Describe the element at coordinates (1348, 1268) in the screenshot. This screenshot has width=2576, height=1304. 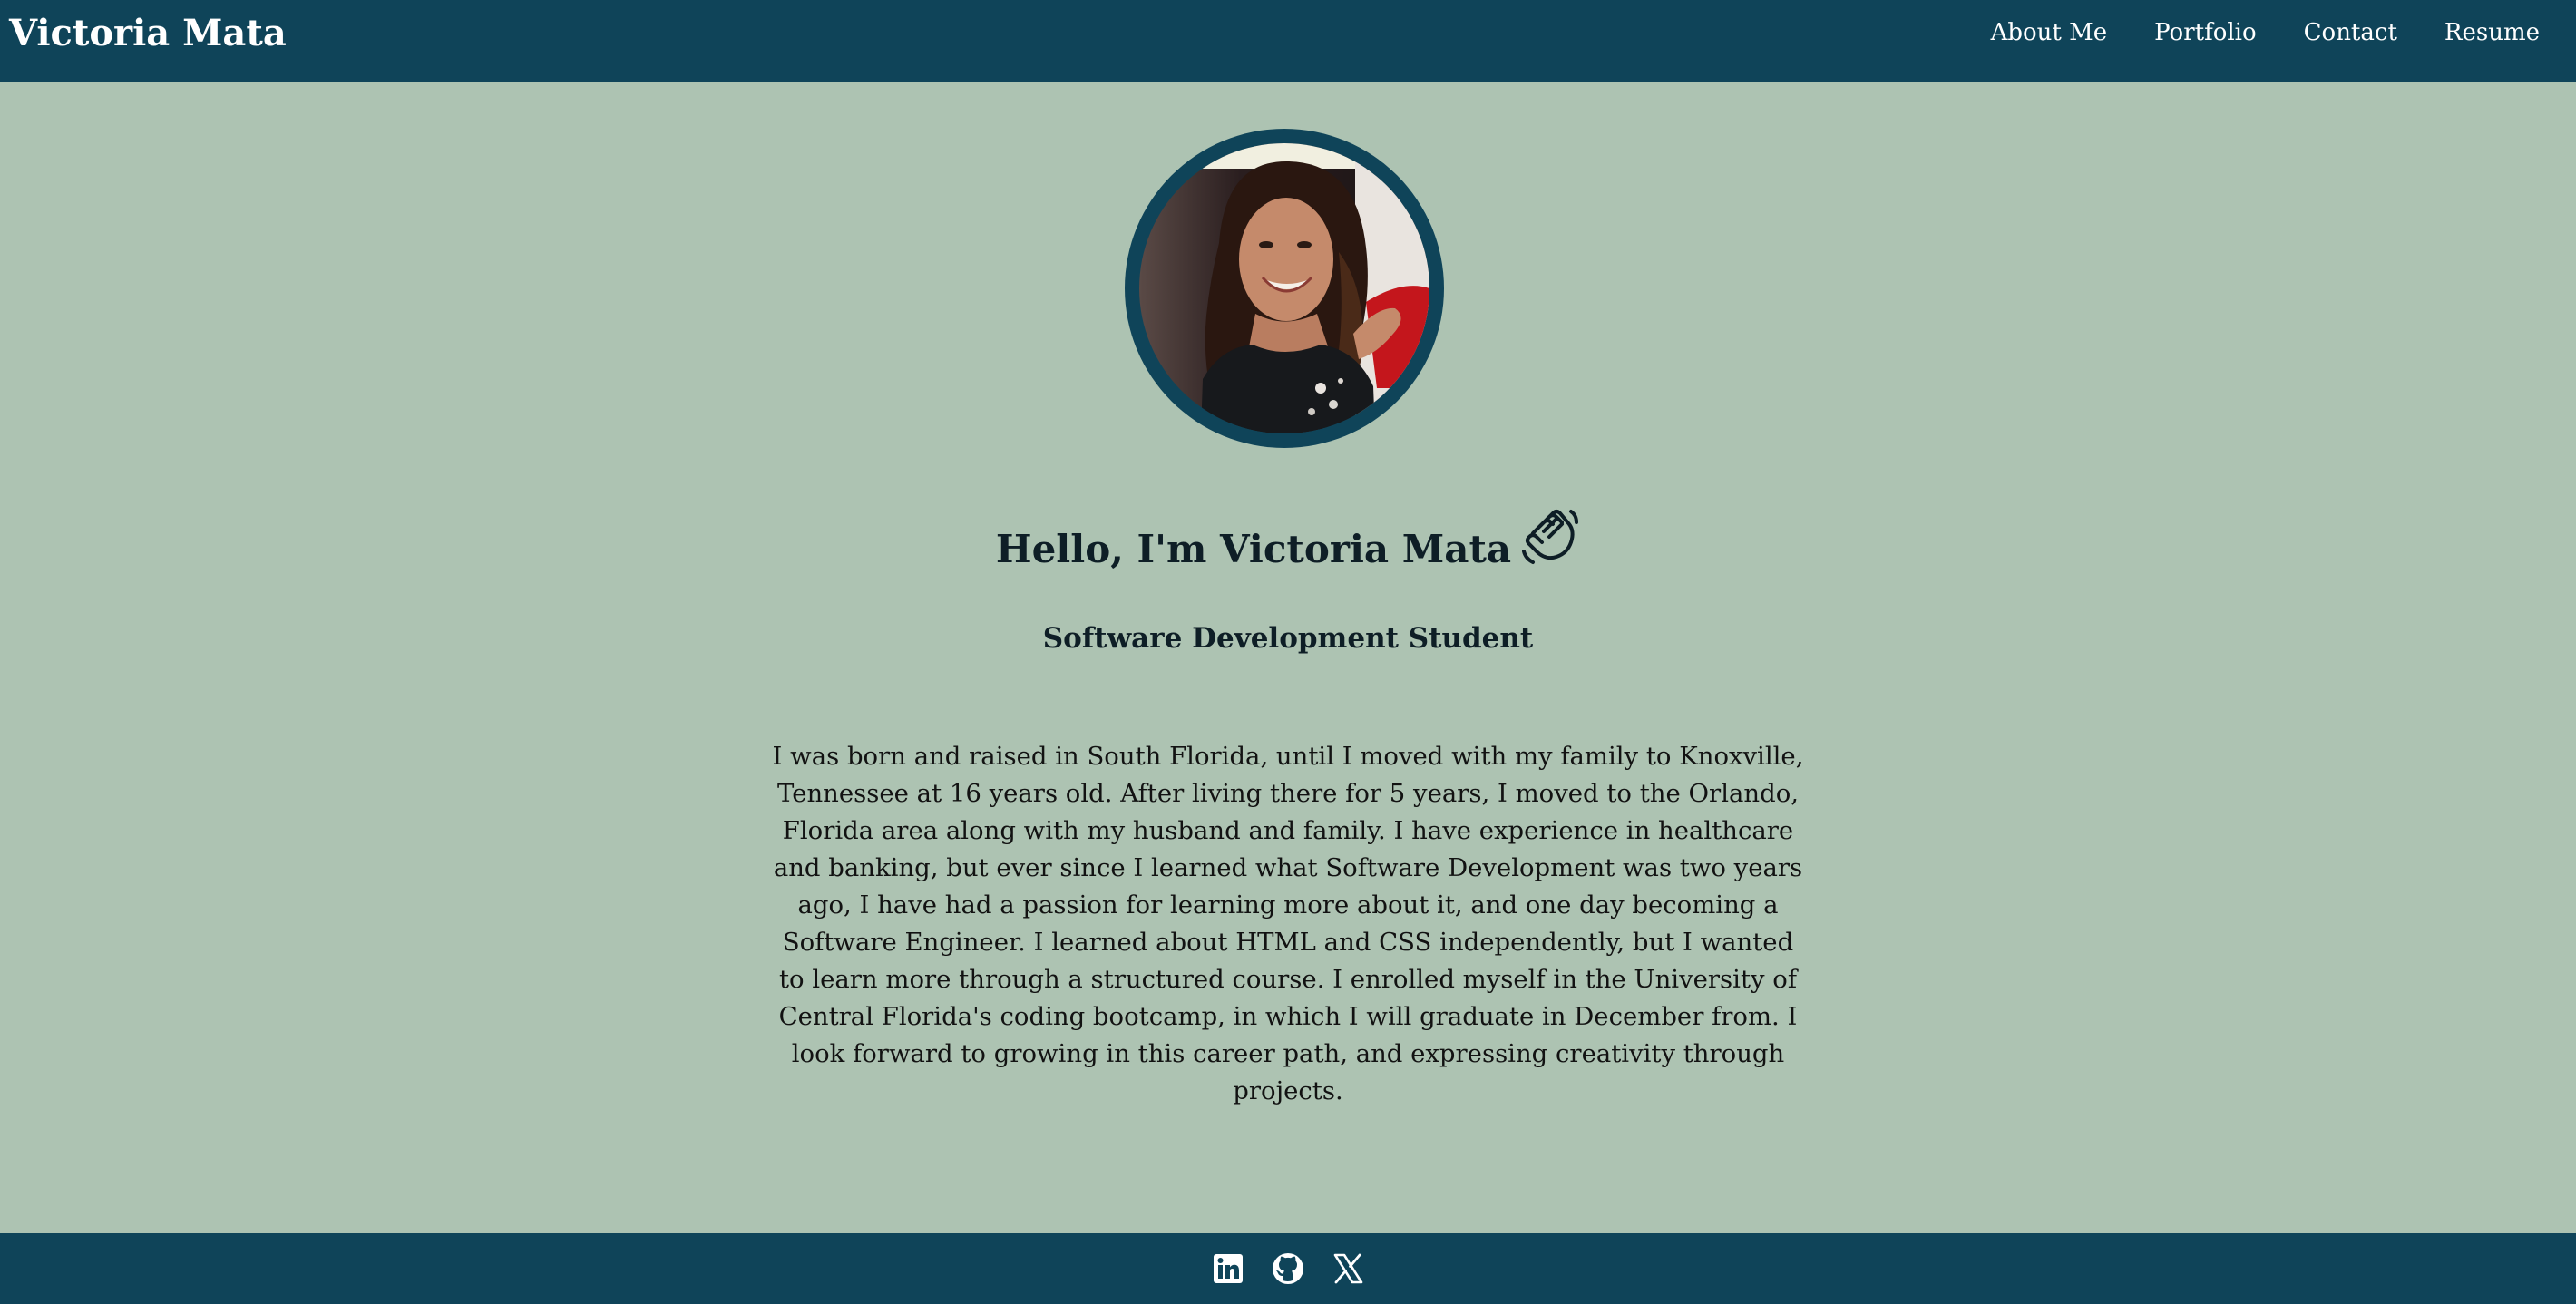
I see `x-twitter-icon` at that location.